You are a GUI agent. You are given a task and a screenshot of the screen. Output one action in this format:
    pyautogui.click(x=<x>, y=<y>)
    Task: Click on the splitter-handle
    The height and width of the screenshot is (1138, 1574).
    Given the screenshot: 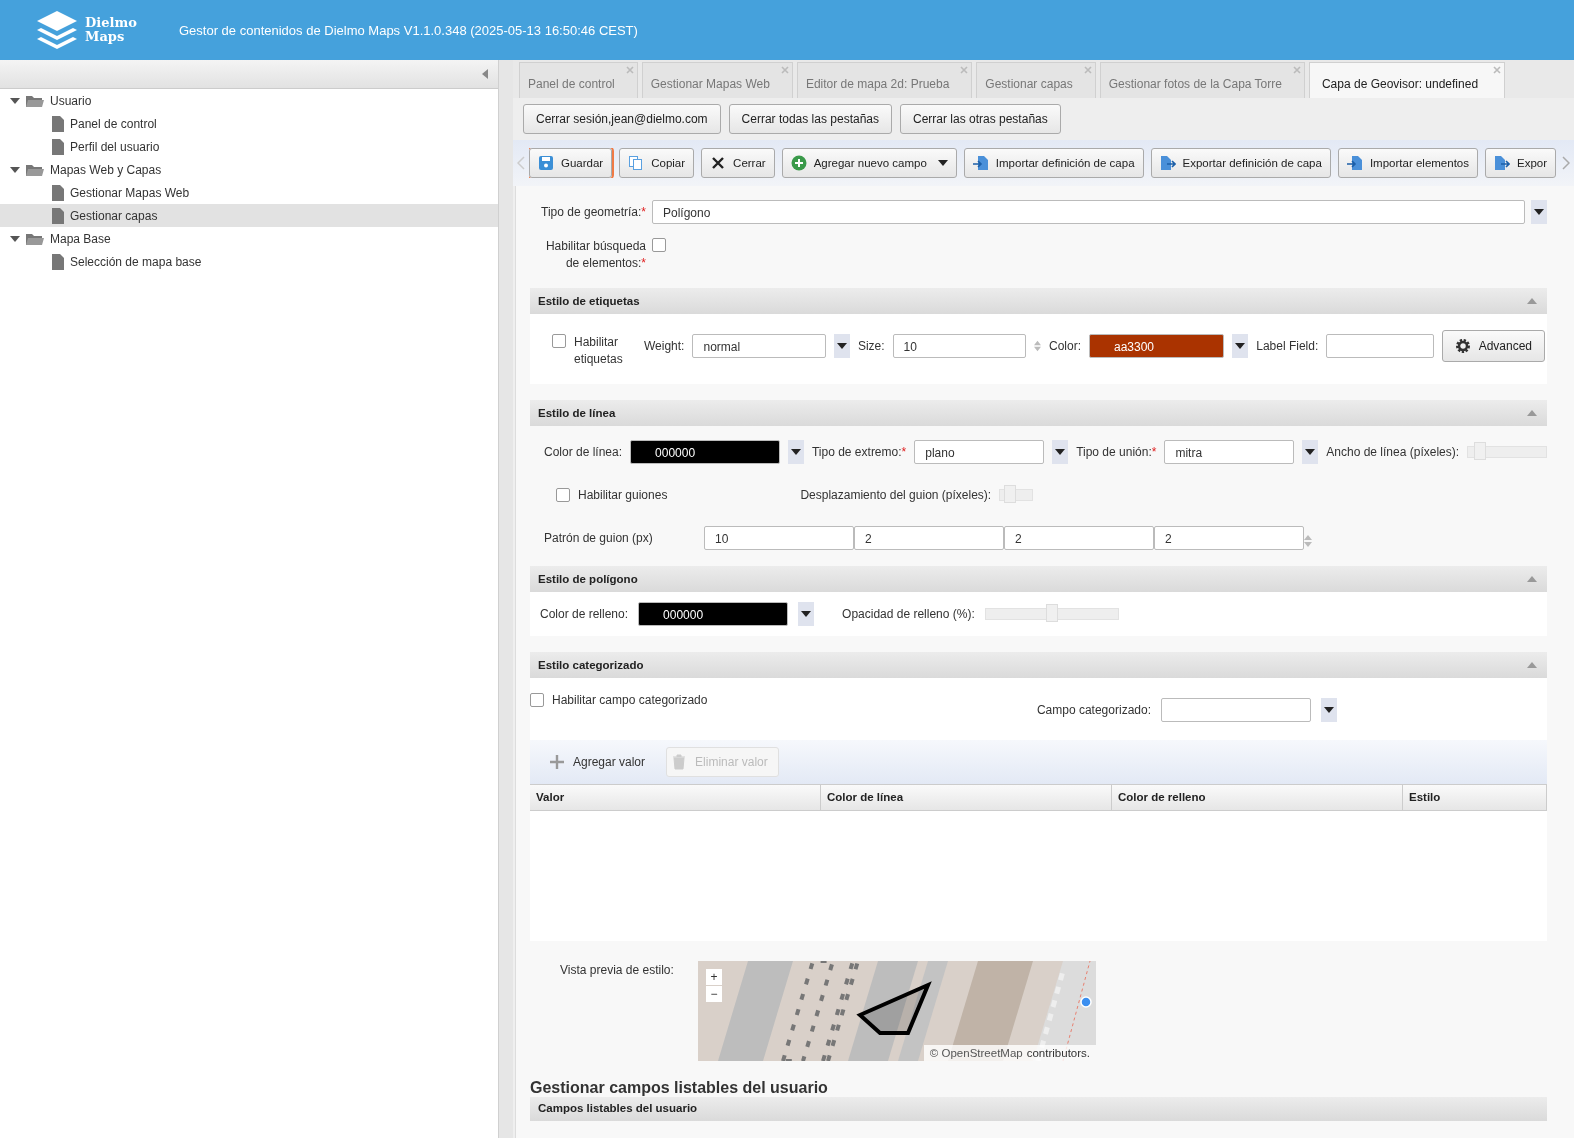 What is the action you would take?
    pyautogui.click(x=505, y=599)
    